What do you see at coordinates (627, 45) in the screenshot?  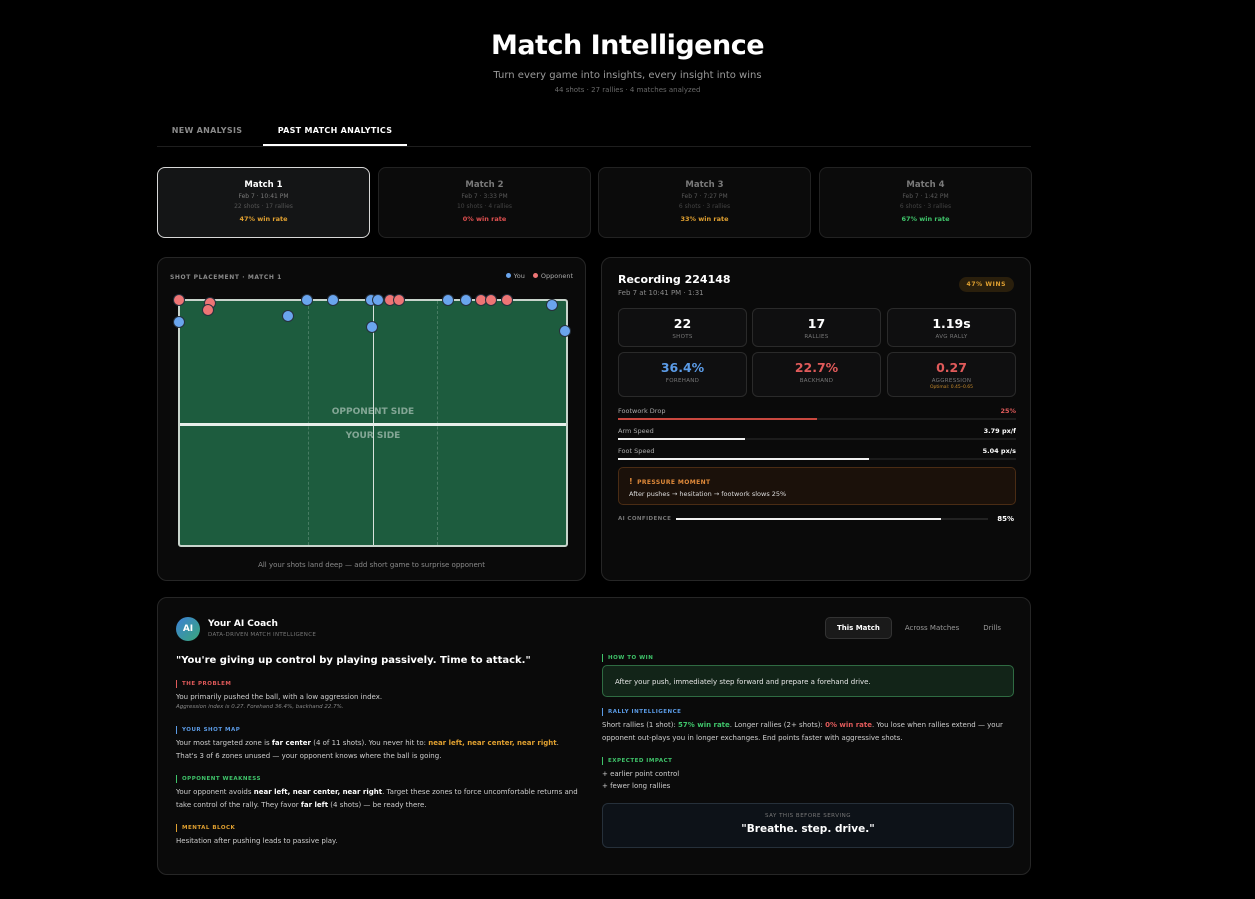 I see `page-title: Match Intelligence` at bounding box center [627, 45].